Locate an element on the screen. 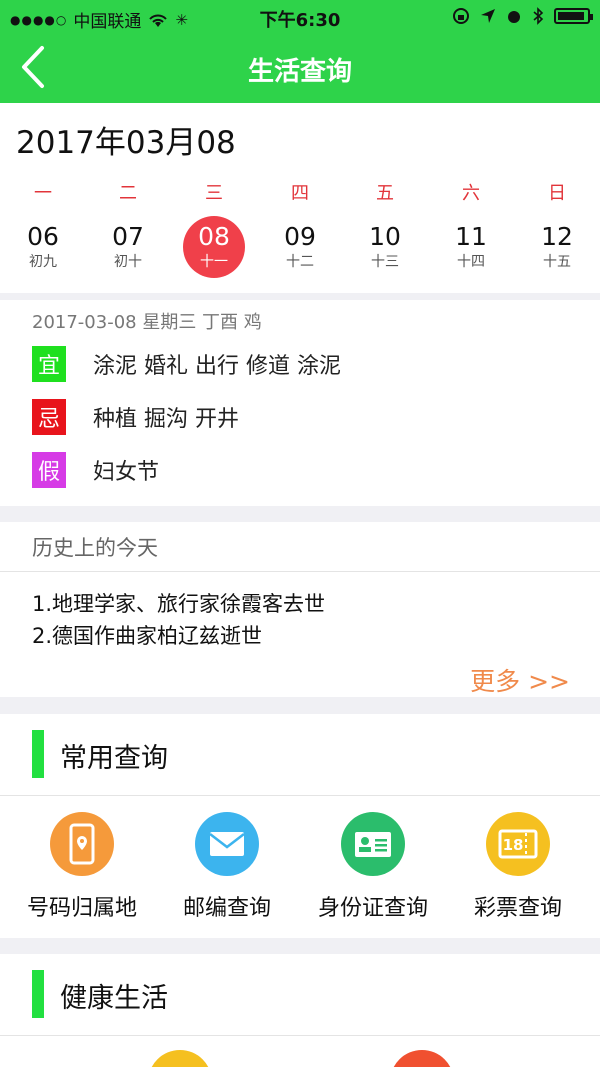 Image resolution: width=600 pixels, height=1067 pixels. weekday-label: 一 is located at coordinates (43, 193).